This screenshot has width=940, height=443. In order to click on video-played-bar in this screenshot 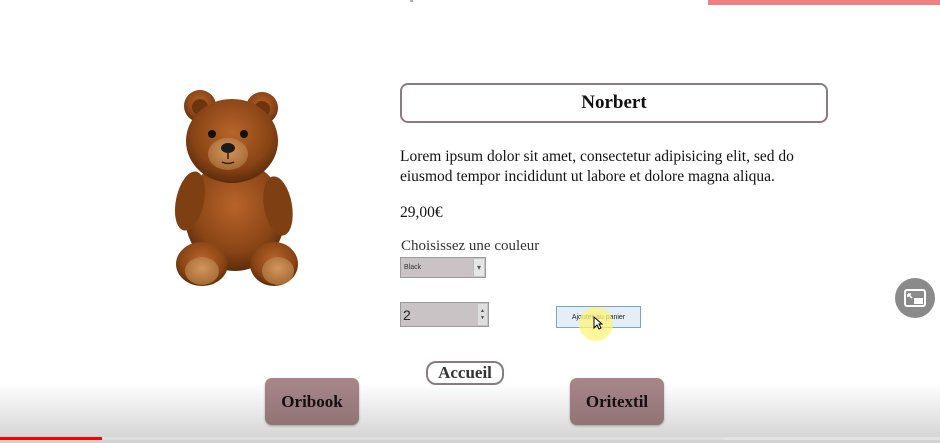, I will do `click(51, 438)`.